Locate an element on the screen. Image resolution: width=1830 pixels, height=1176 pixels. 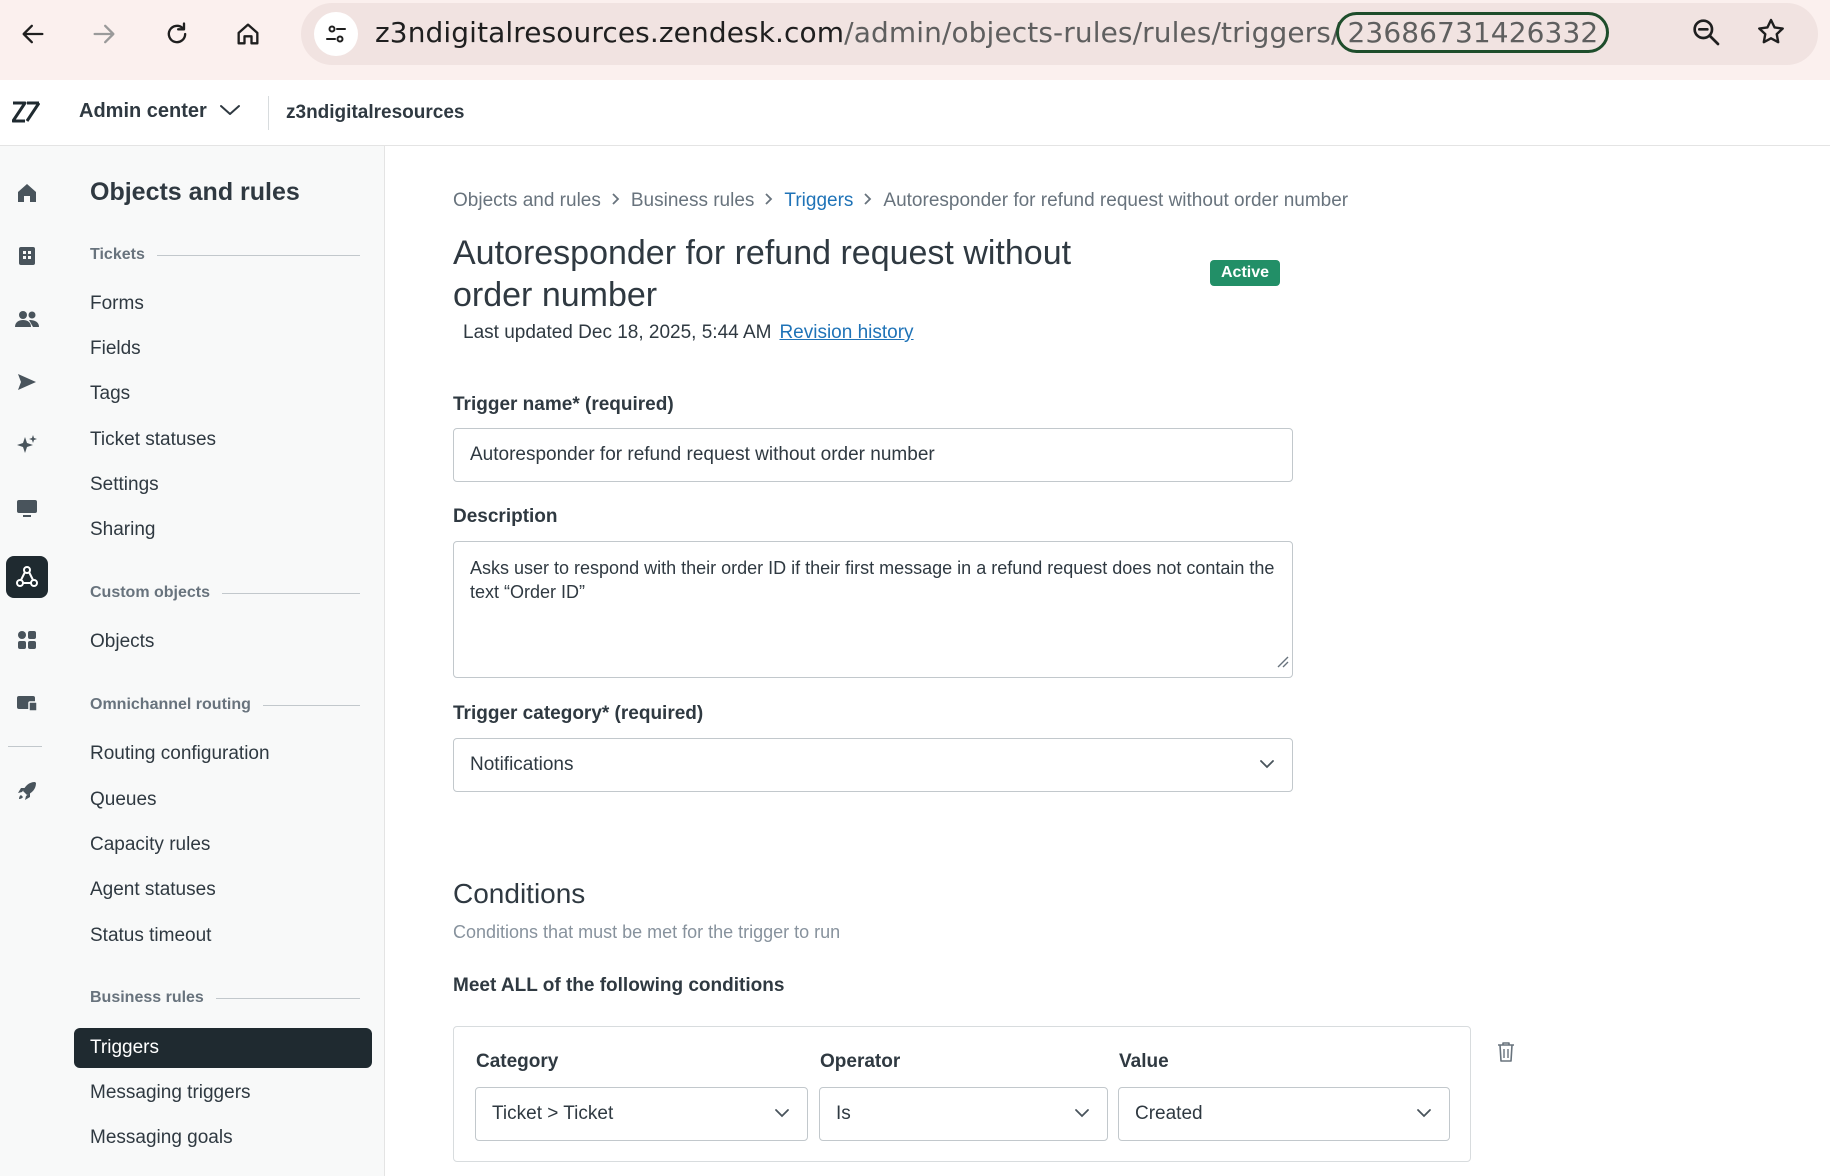
sidebar-item-fields: Fields is located at coordinates (223, 349).